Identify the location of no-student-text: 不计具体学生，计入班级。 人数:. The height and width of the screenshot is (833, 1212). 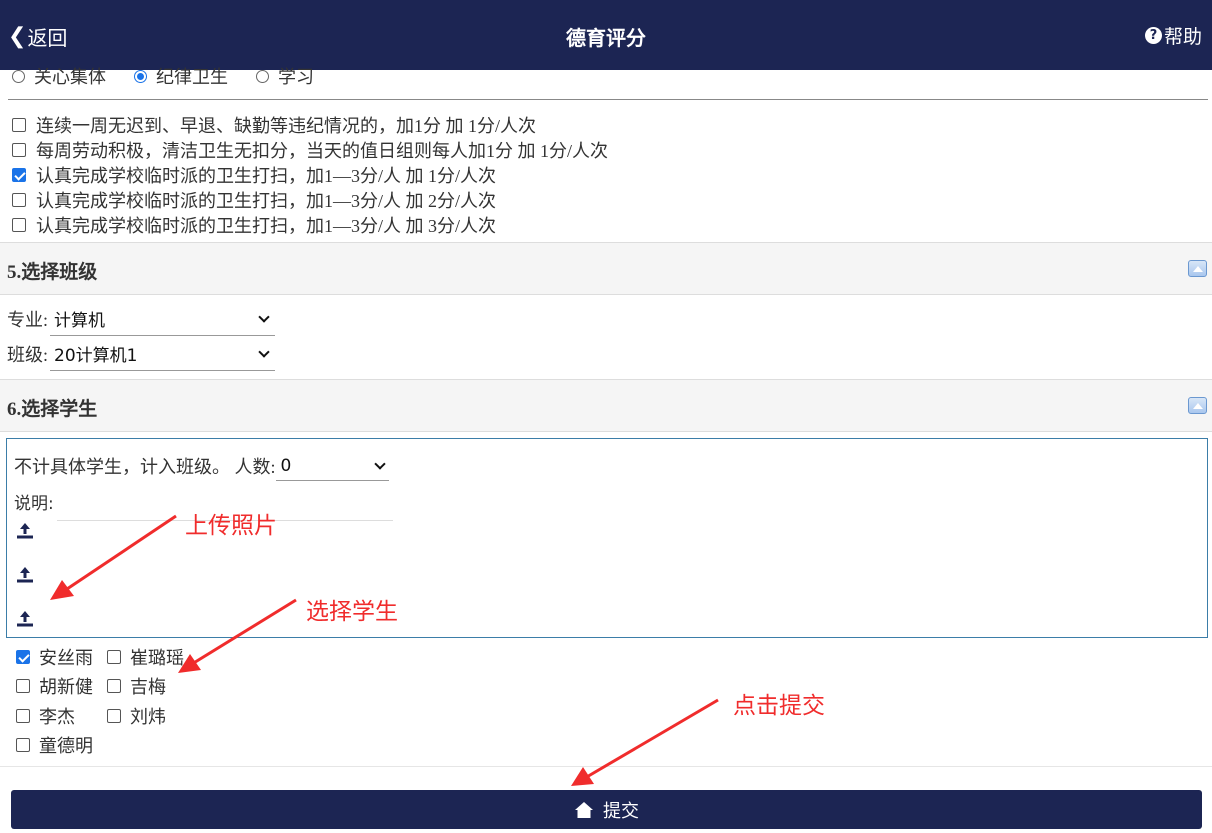
(145, 467).